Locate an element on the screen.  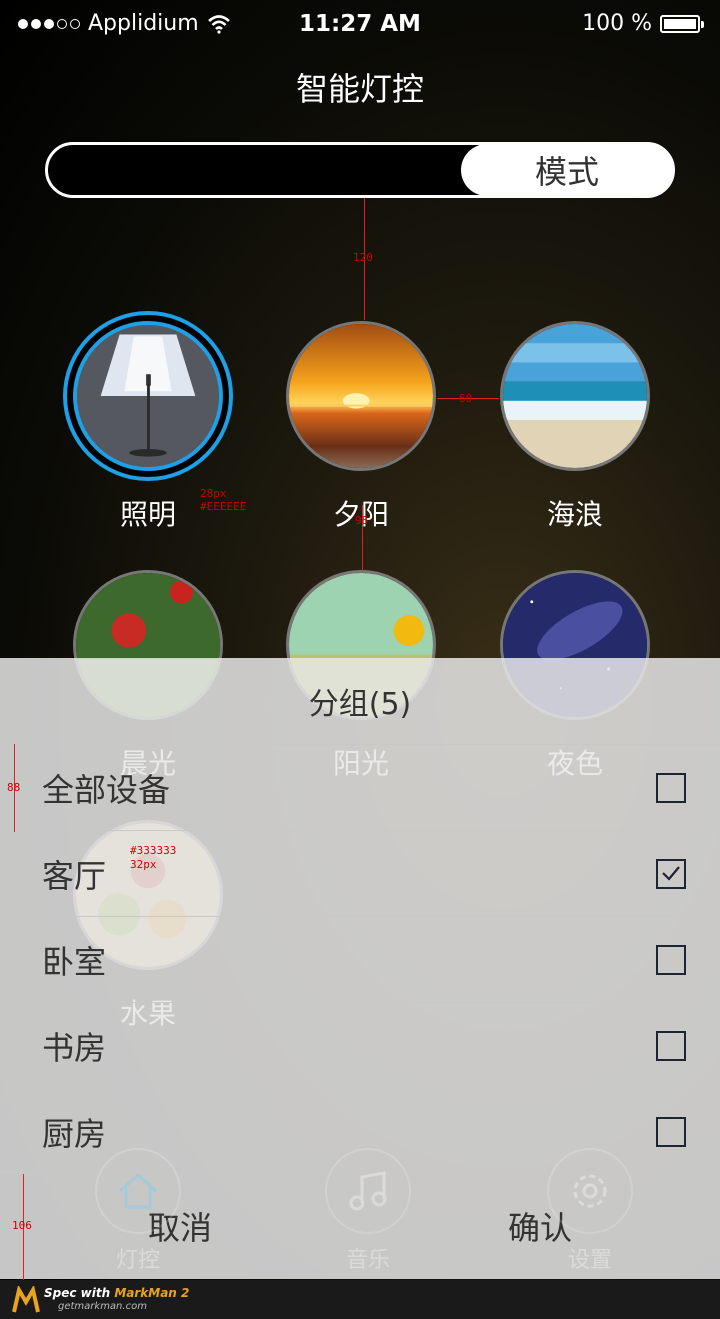
markman-logo-icon is located at coordinates (26, 1299).